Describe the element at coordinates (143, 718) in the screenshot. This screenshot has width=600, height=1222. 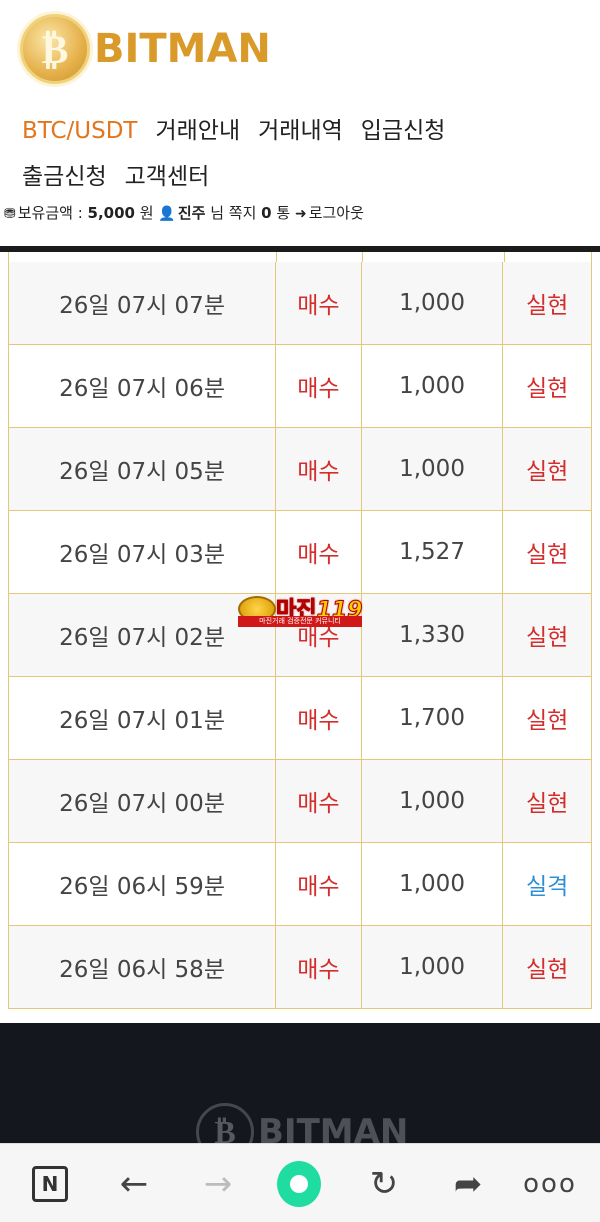
I see `cell-time: 26일 07시 01분` at that location.